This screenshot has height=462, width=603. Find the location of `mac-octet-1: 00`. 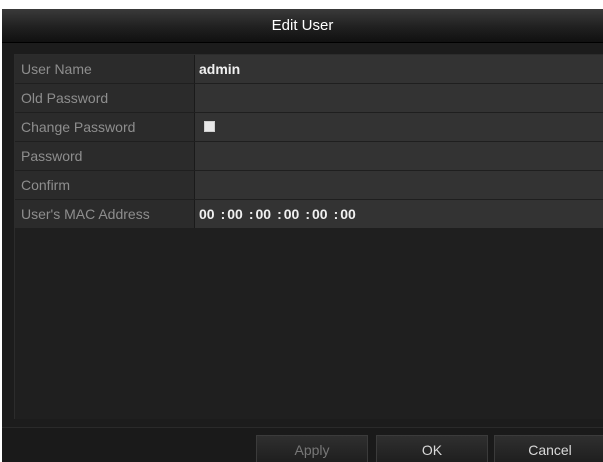

mac-octet-1: 00 is located at coordinates (207, 214).